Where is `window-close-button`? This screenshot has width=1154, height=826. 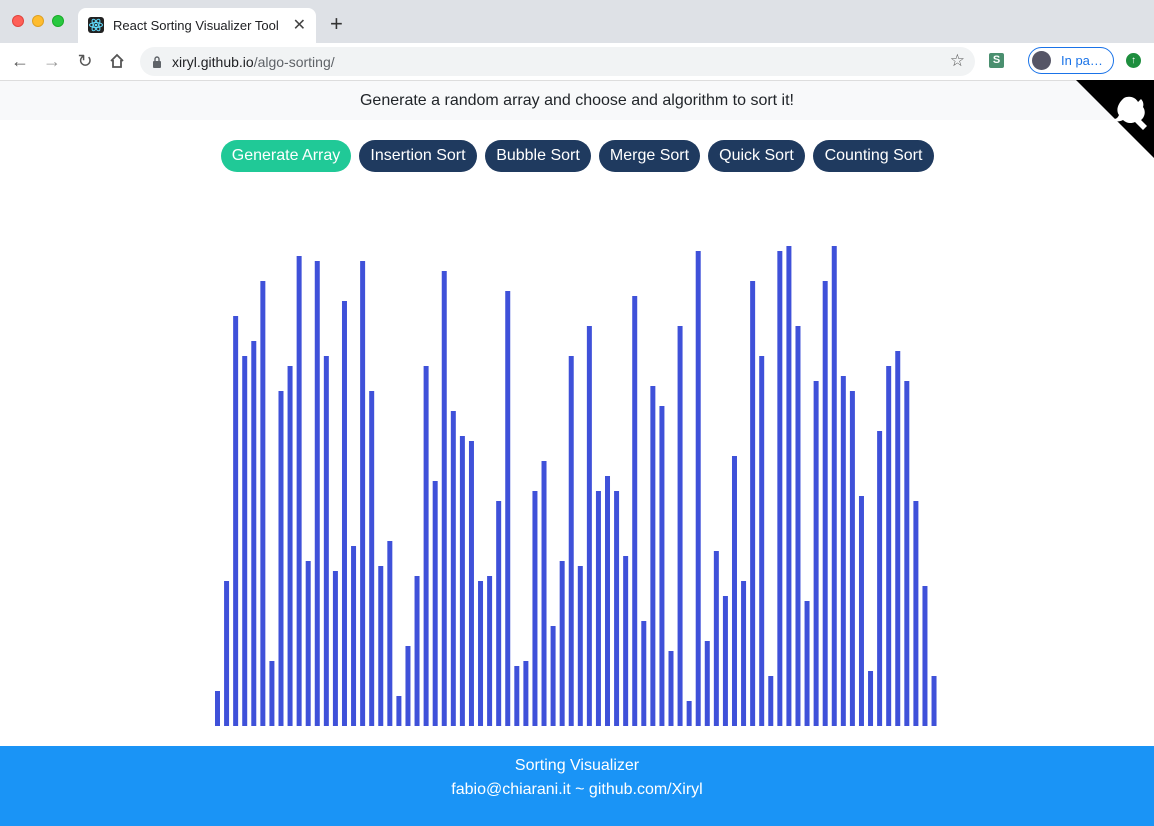
window-close-button is located at coordinates (18, 21).